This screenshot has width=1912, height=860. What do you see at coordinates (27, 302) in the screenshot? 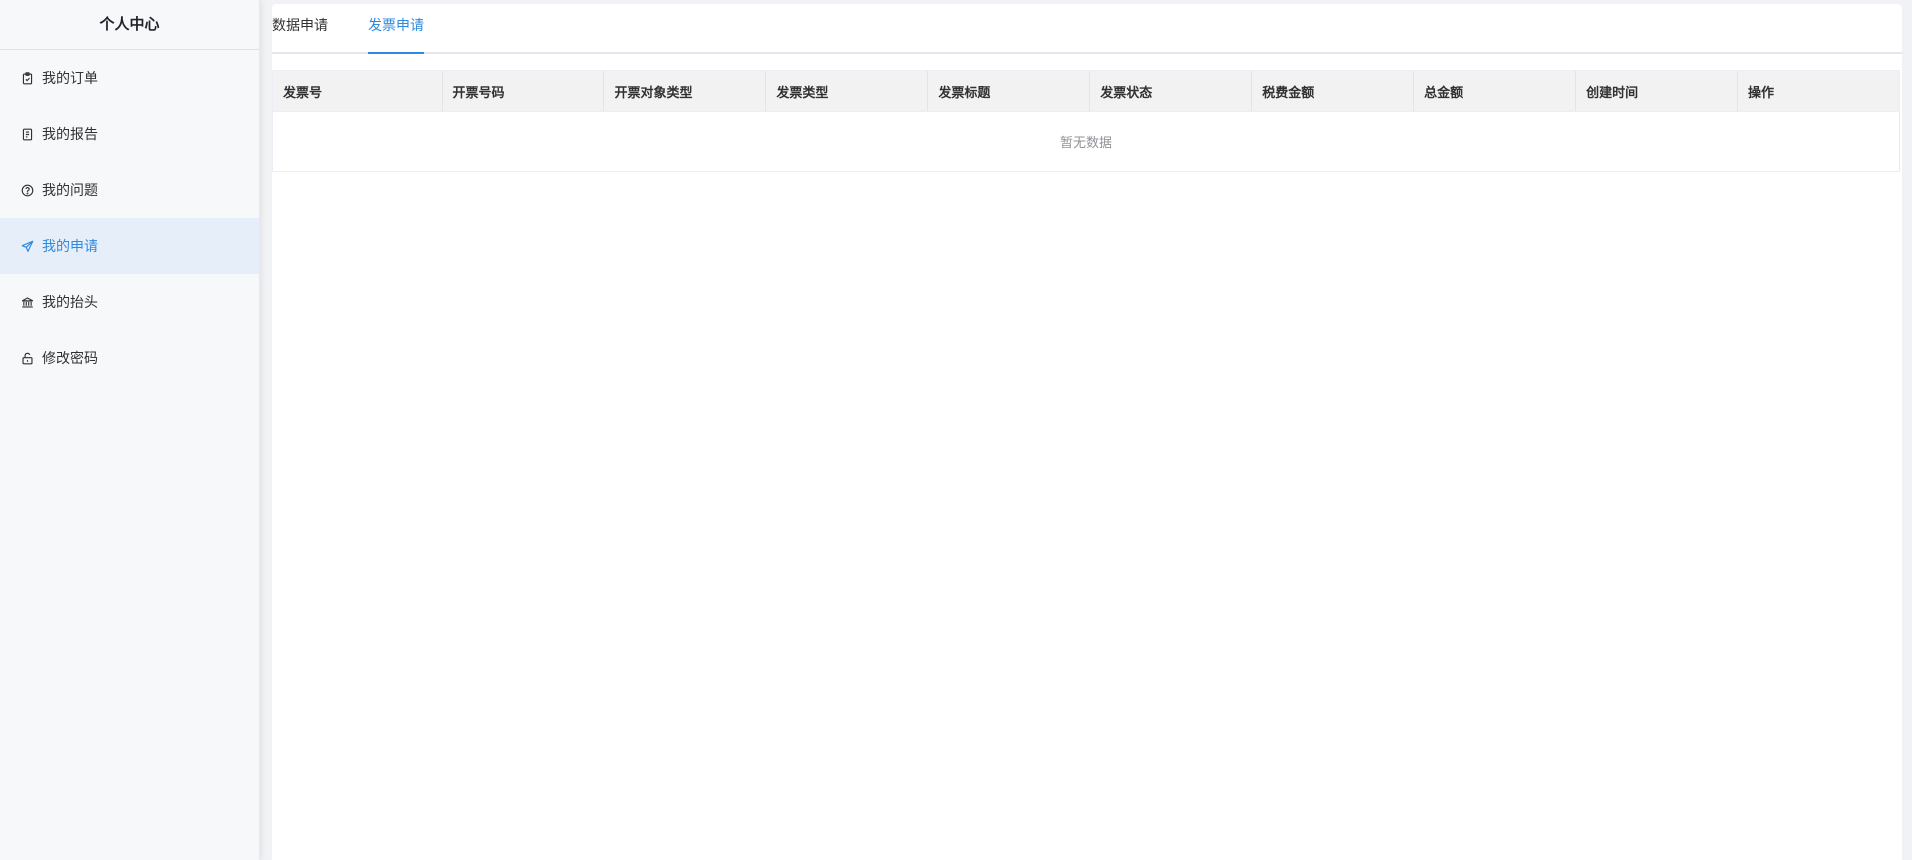
I see `bank-icon` at bounding box center [27, 302].